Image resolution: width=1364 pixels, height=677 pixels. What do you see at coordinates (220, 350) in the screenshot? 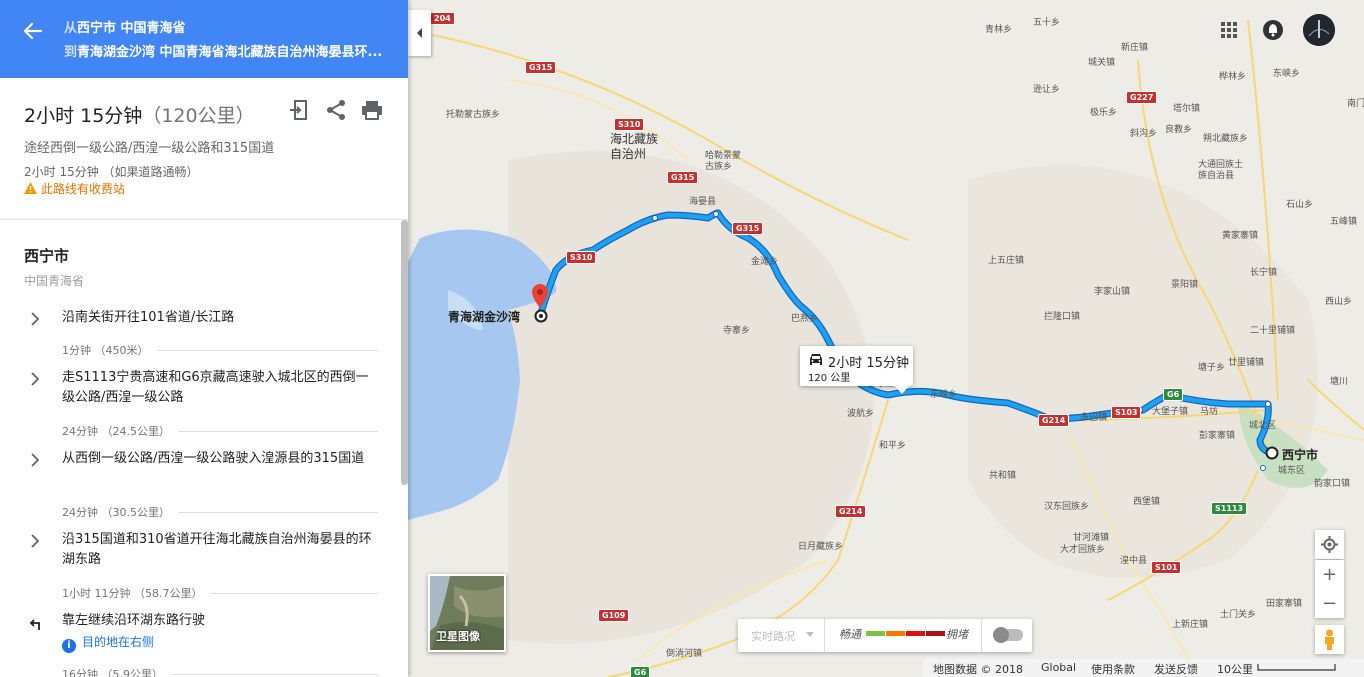
I see `step-distance-row: 1分钟 （450米）` at bounding box center [220, 350].